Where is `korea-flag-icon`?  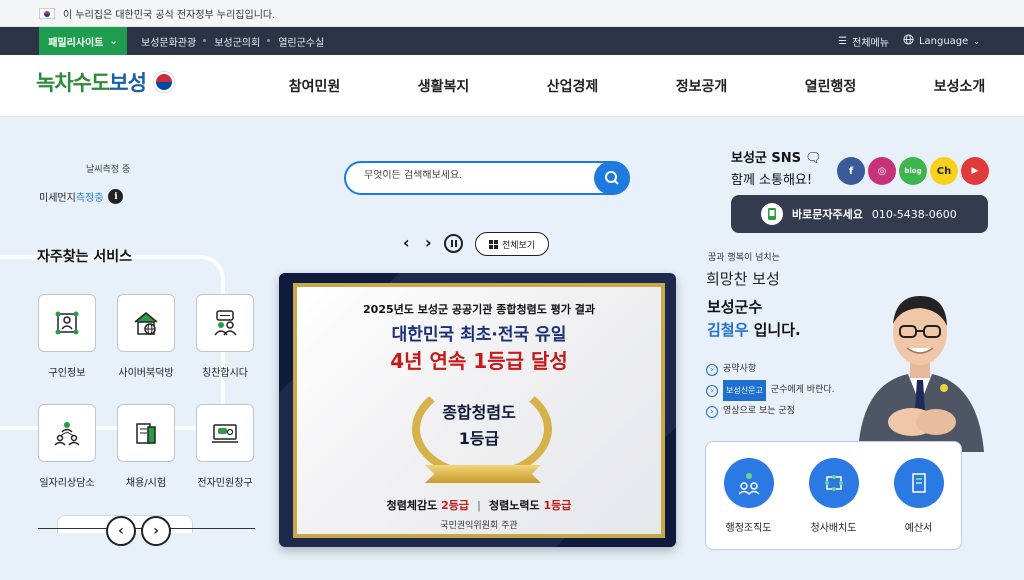
korea-flag-icon is located at coordinates (47, 13).